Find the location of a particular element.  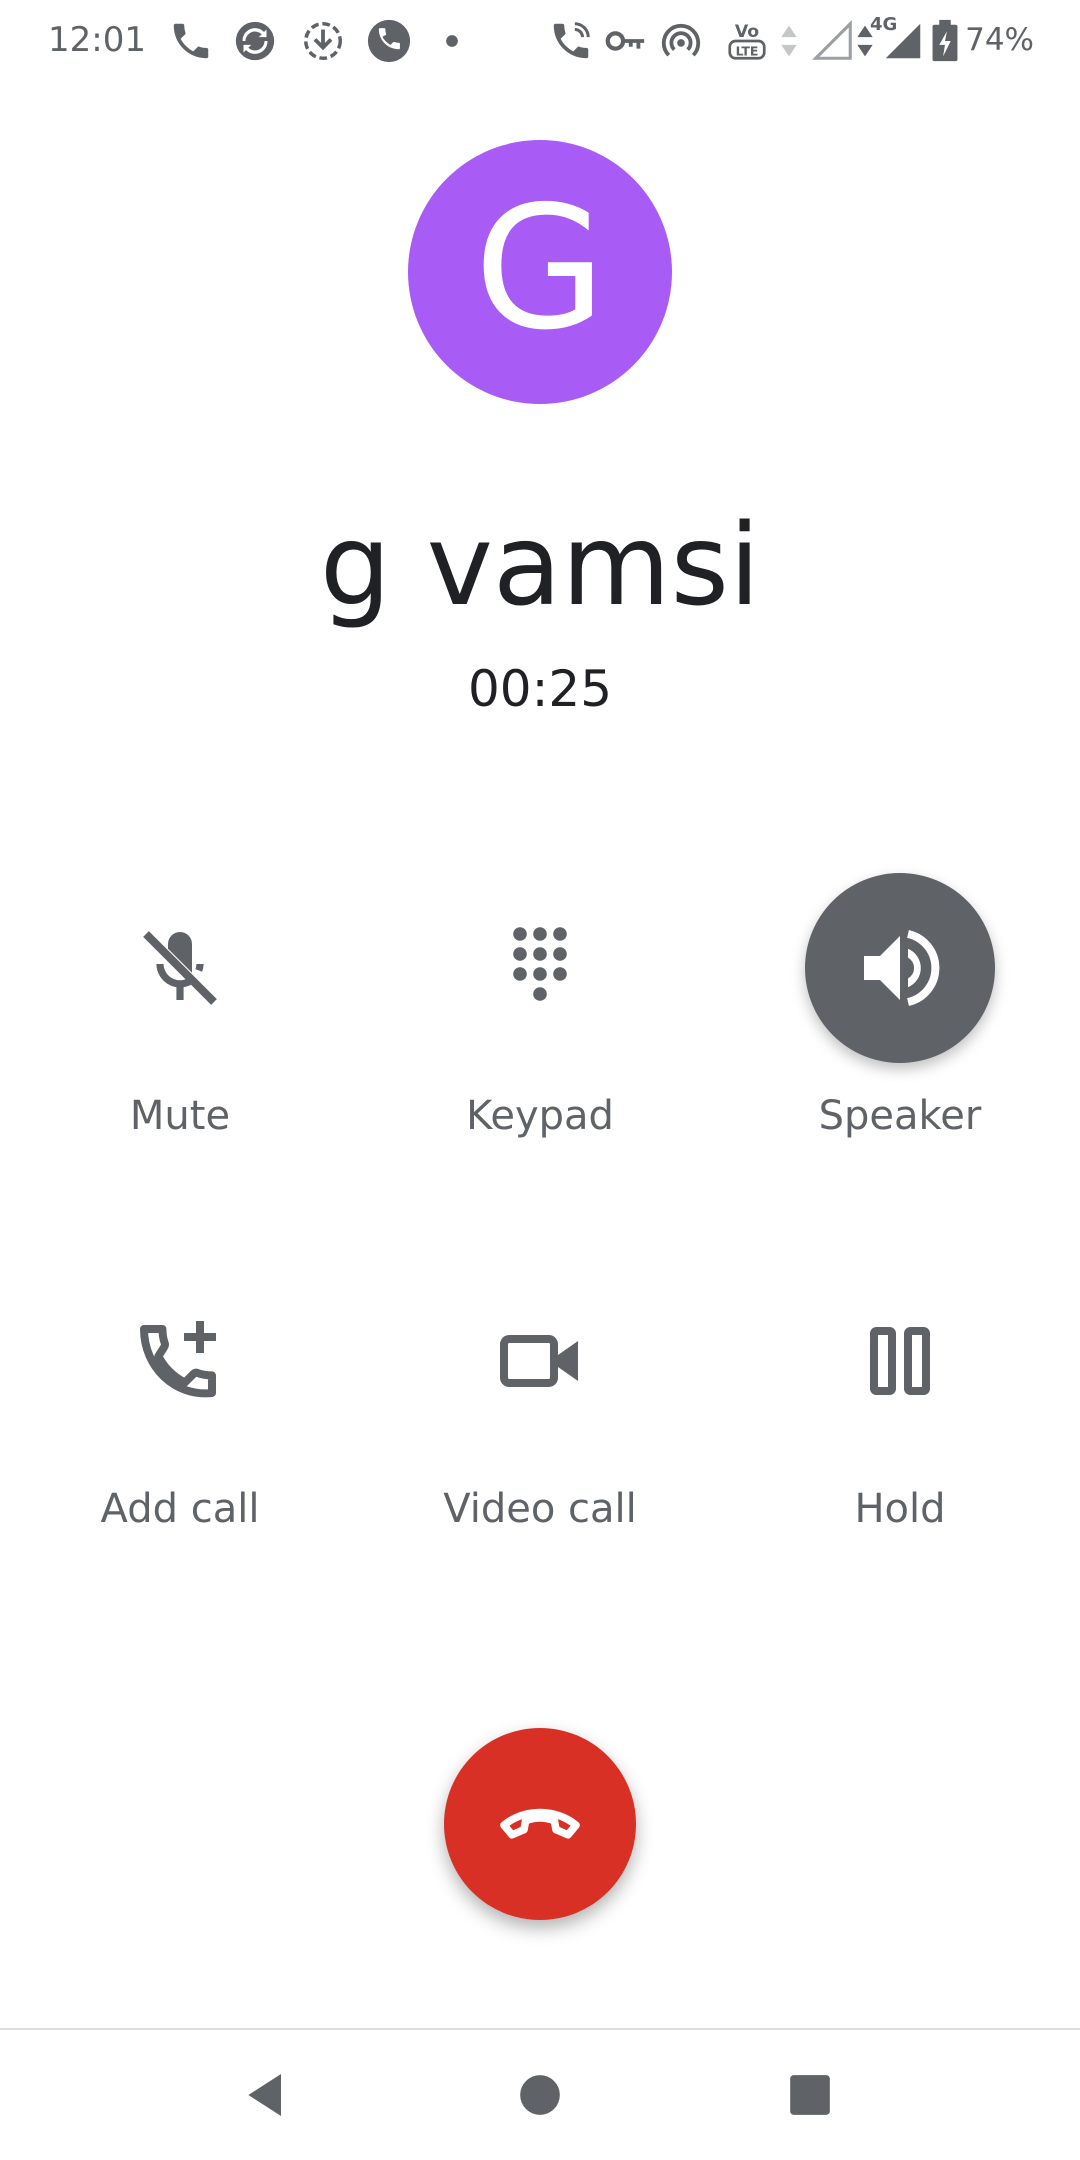

mute-button: Mute is located at coordinates (180, 1023).